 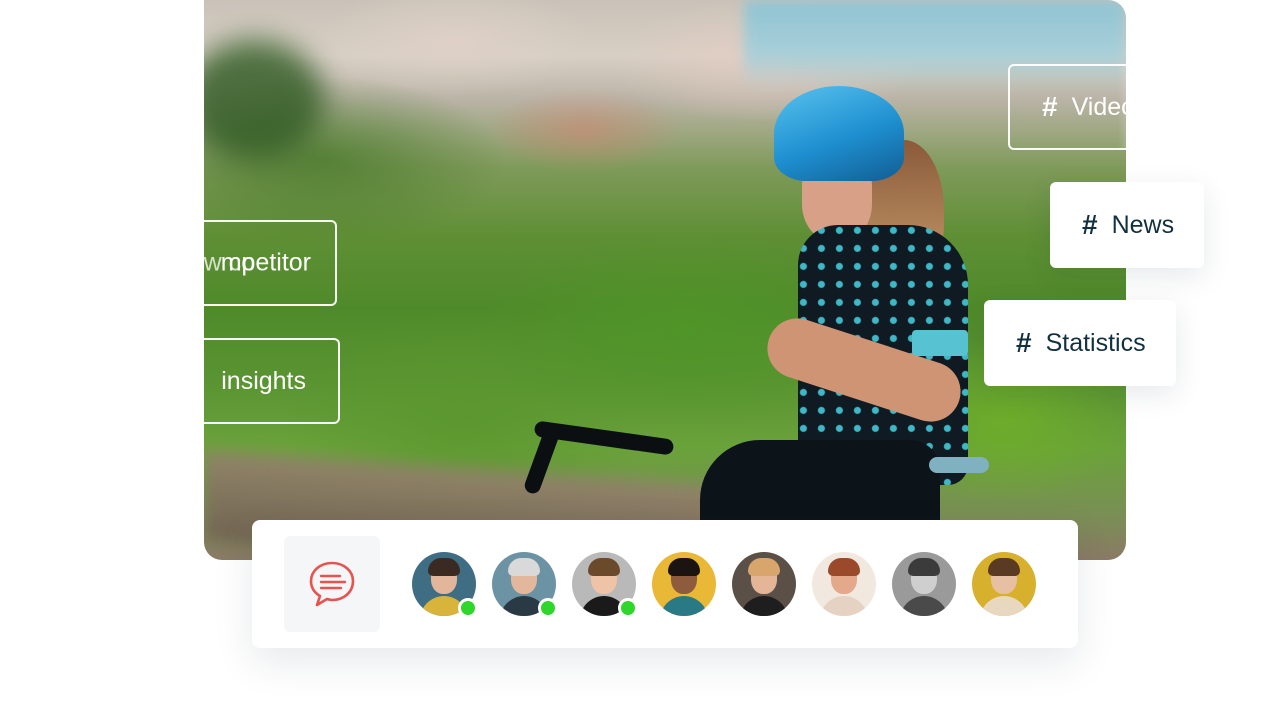 What do you see at coordinates (940, 343) in the screenshot?
I see `cyclist-sleeve` at bounding box center [940, 343].